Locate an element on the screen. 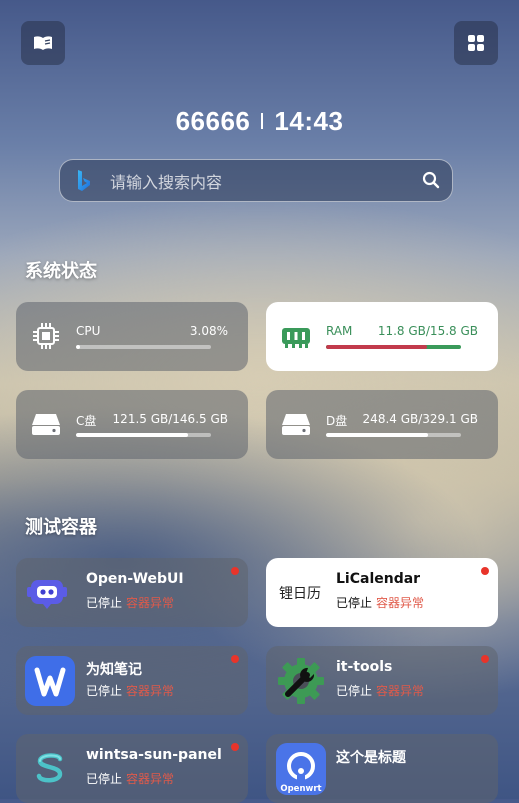  ram-progress is located at coordinates (393, 347).